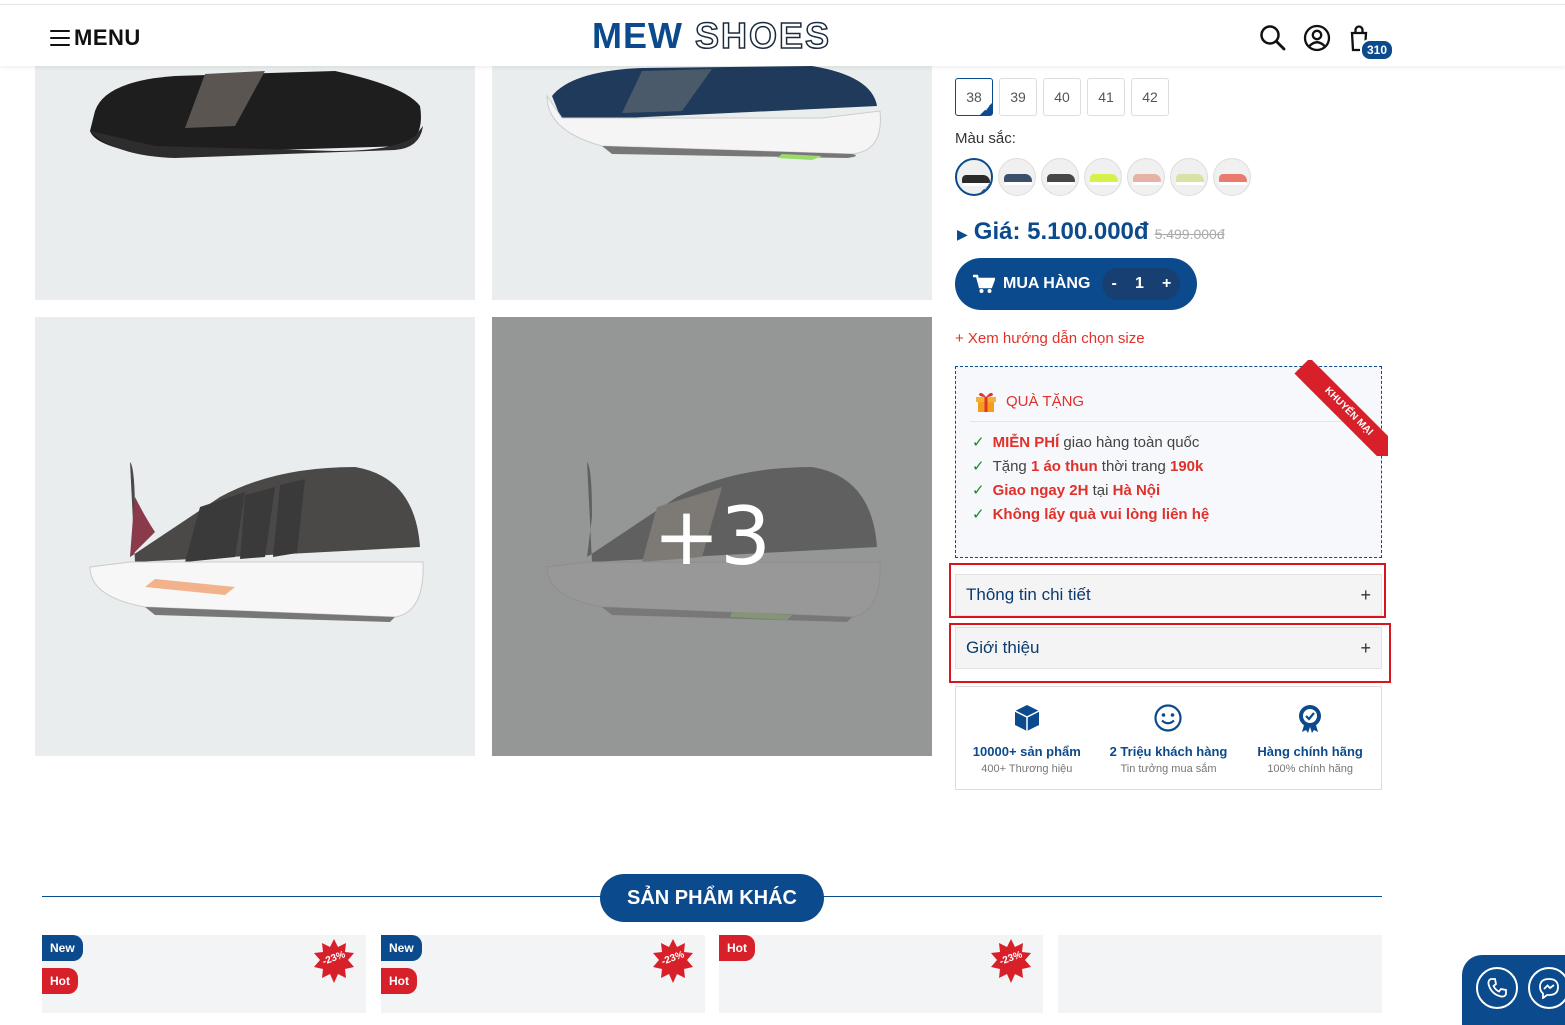 This screenshot has width=1565, height=1025. I want to click on product-image-4-more: +3, so click(712, 536).